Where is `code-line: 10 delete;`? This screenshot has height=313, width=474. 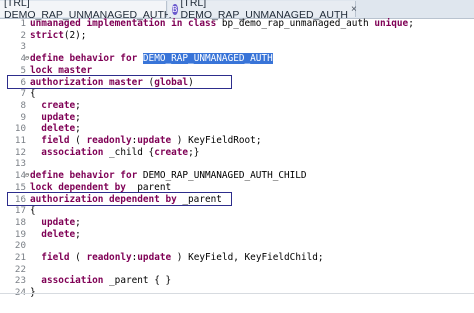
code-line: 10 delete; is located at coordinates (237, 129).